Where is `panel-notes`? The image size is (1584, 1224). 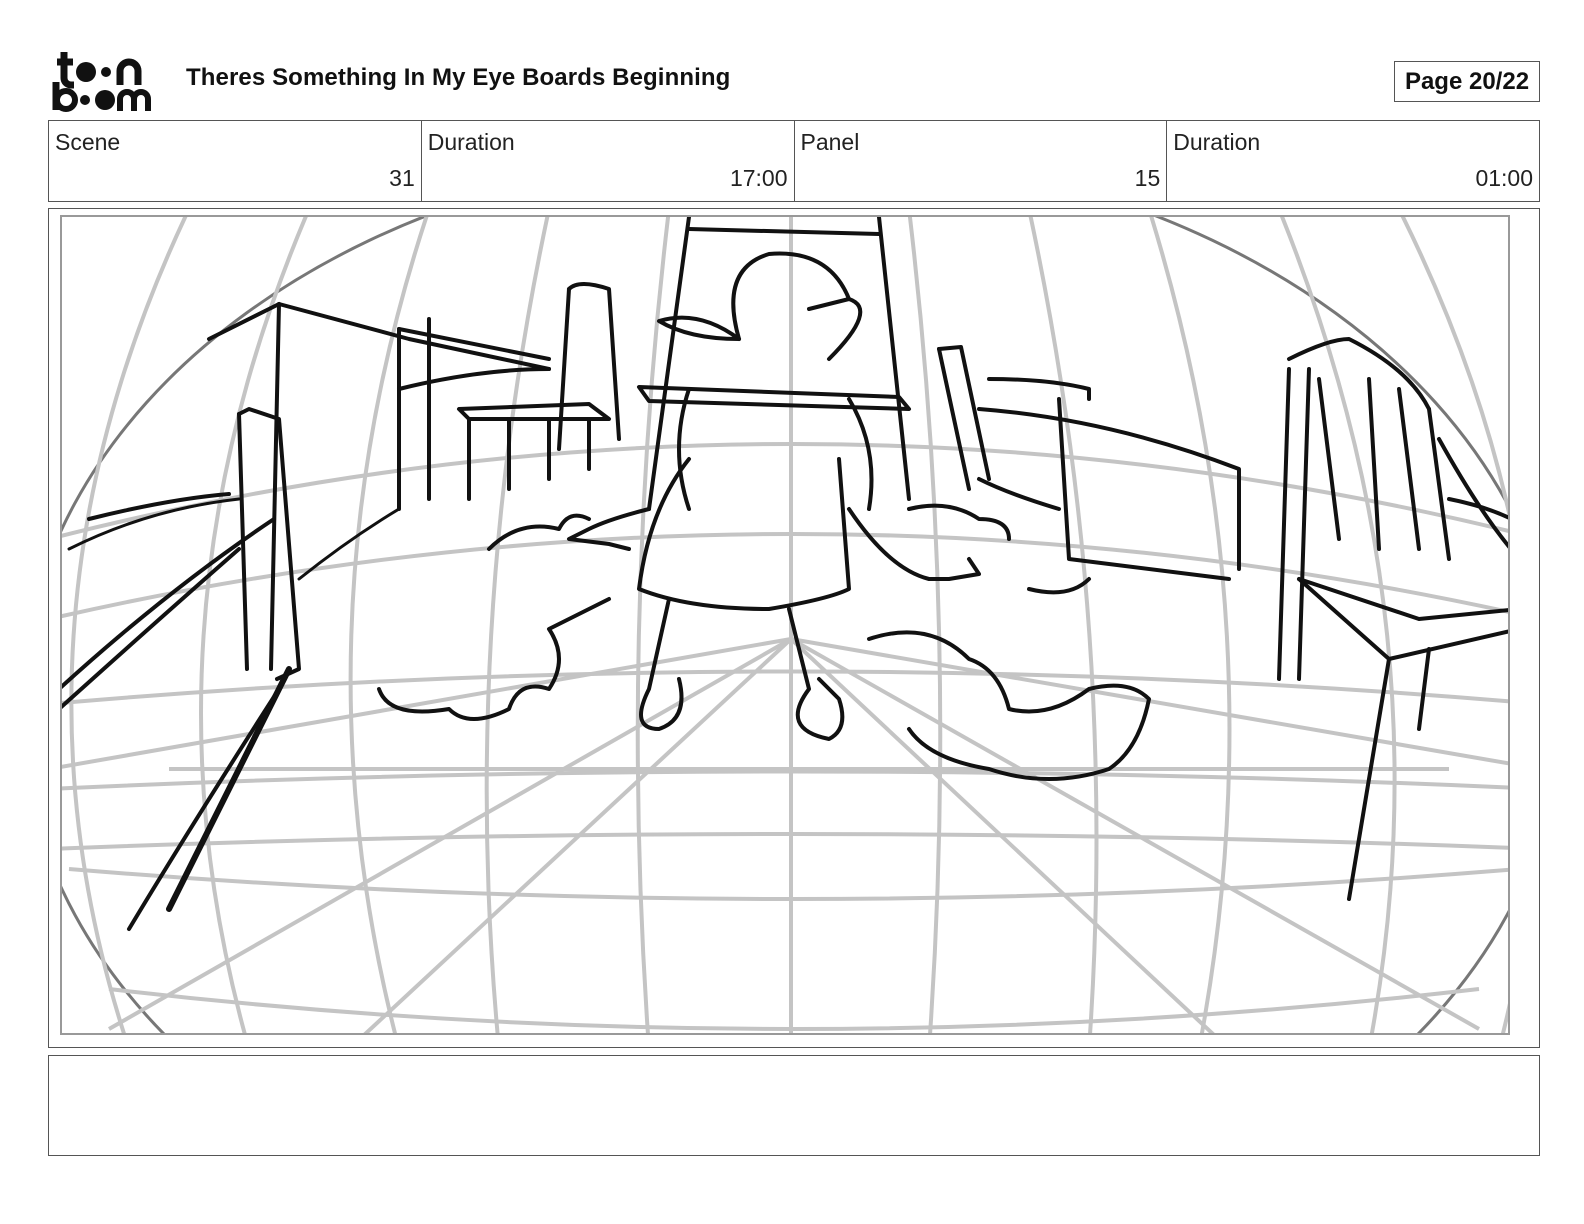 panel-notes is located at coordinates (794, 1105).